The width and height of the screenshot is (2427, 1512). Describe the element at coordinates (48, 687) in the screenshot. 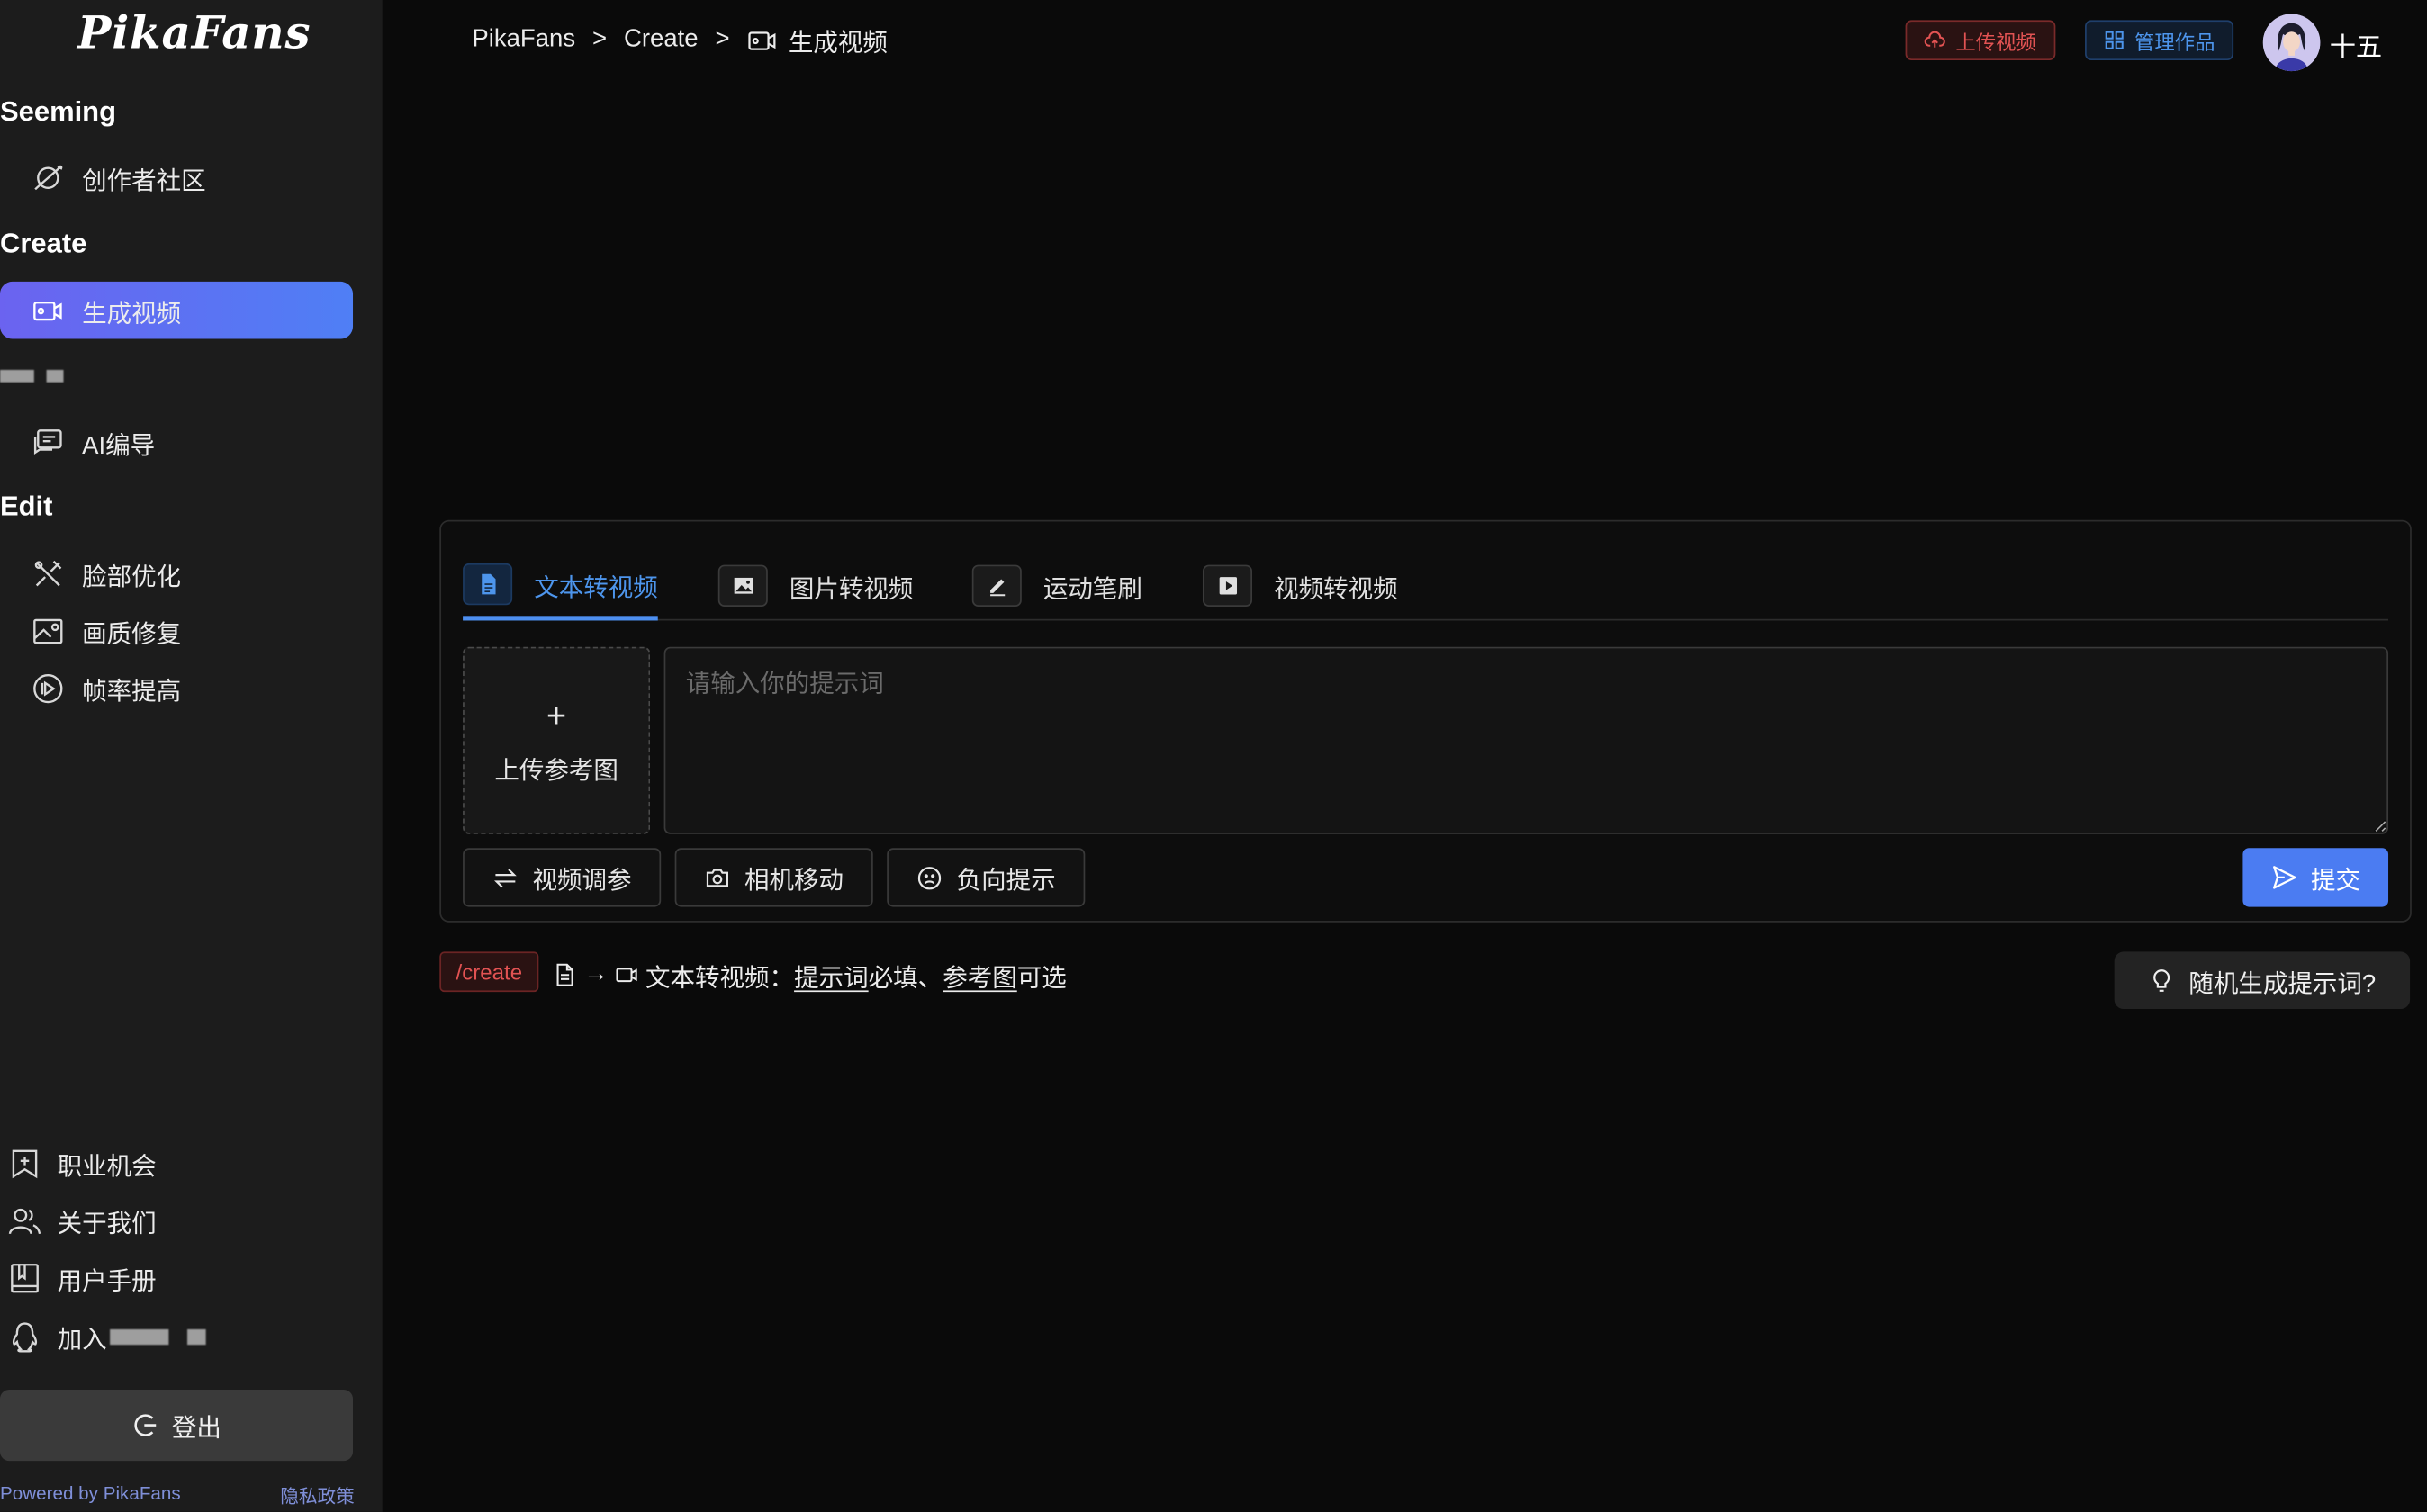

I see `play-circle-icon` at that location.